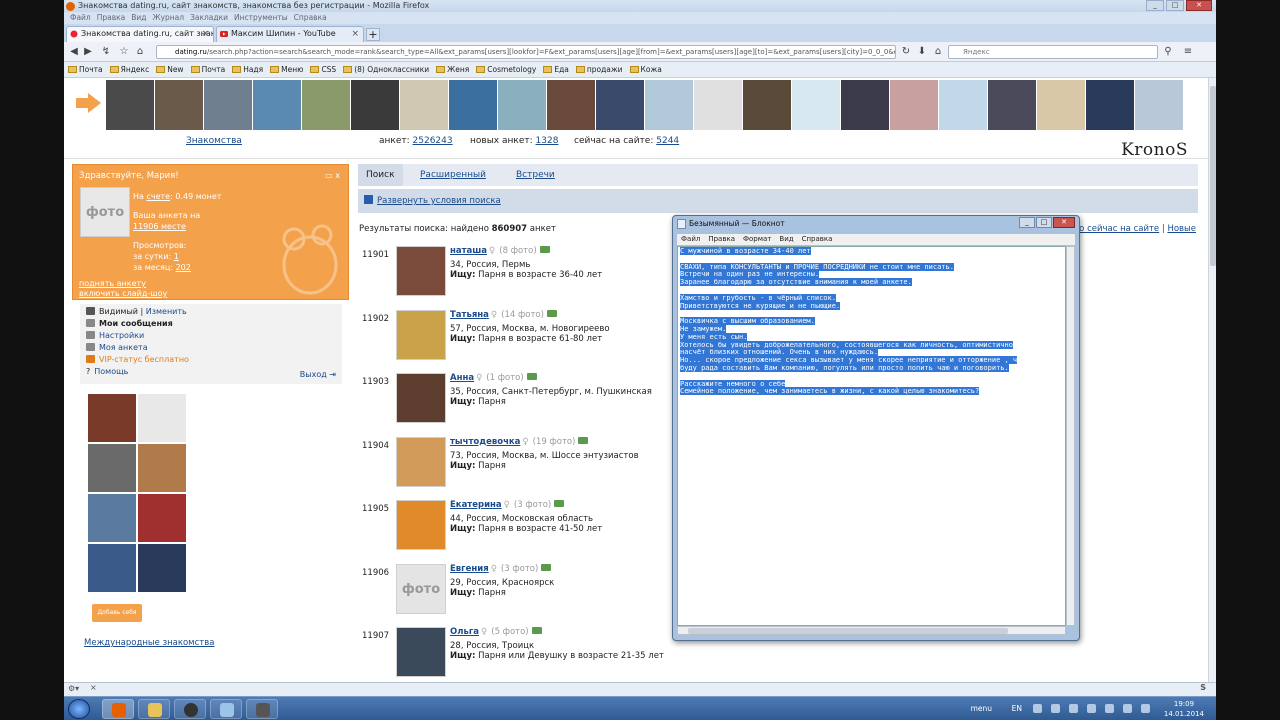  Describe the element at coordinates (1116, 229) in the screenshot. I see `online-now-link: то сейчас на сайте` at that location.